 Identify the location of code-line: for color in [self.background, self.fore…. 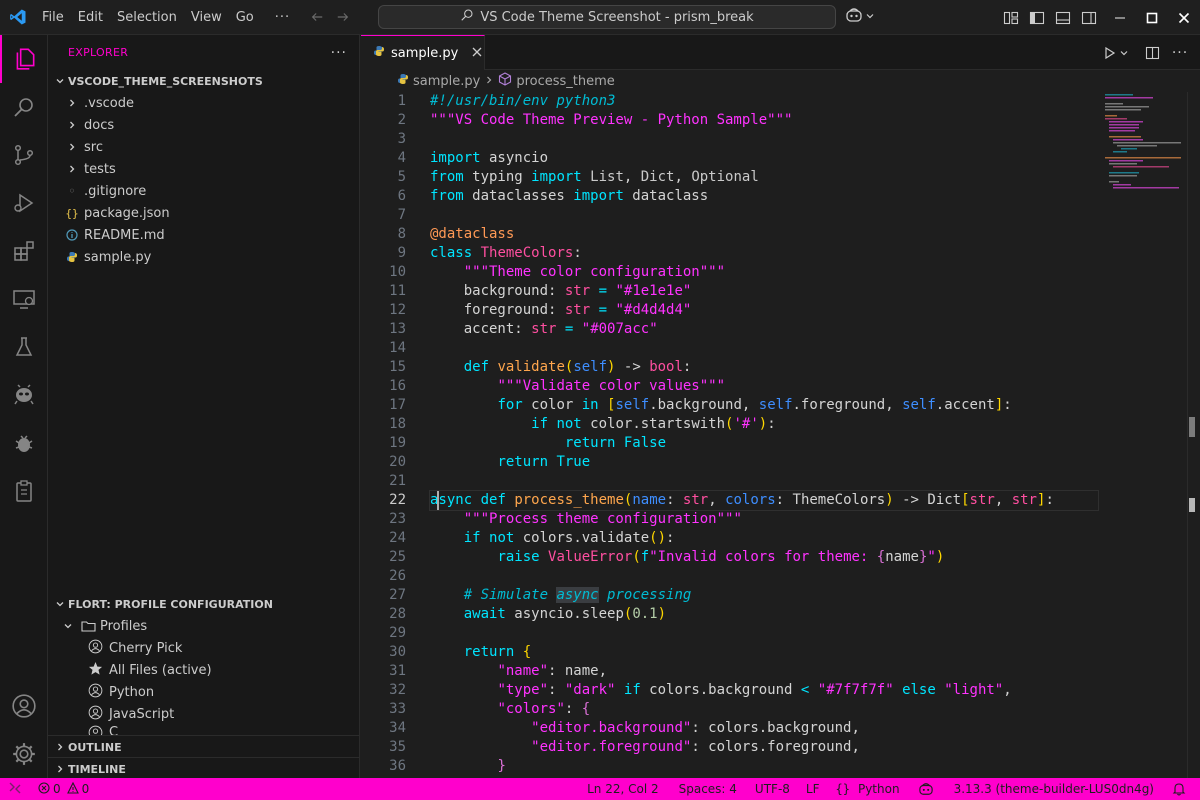
(770, 405).